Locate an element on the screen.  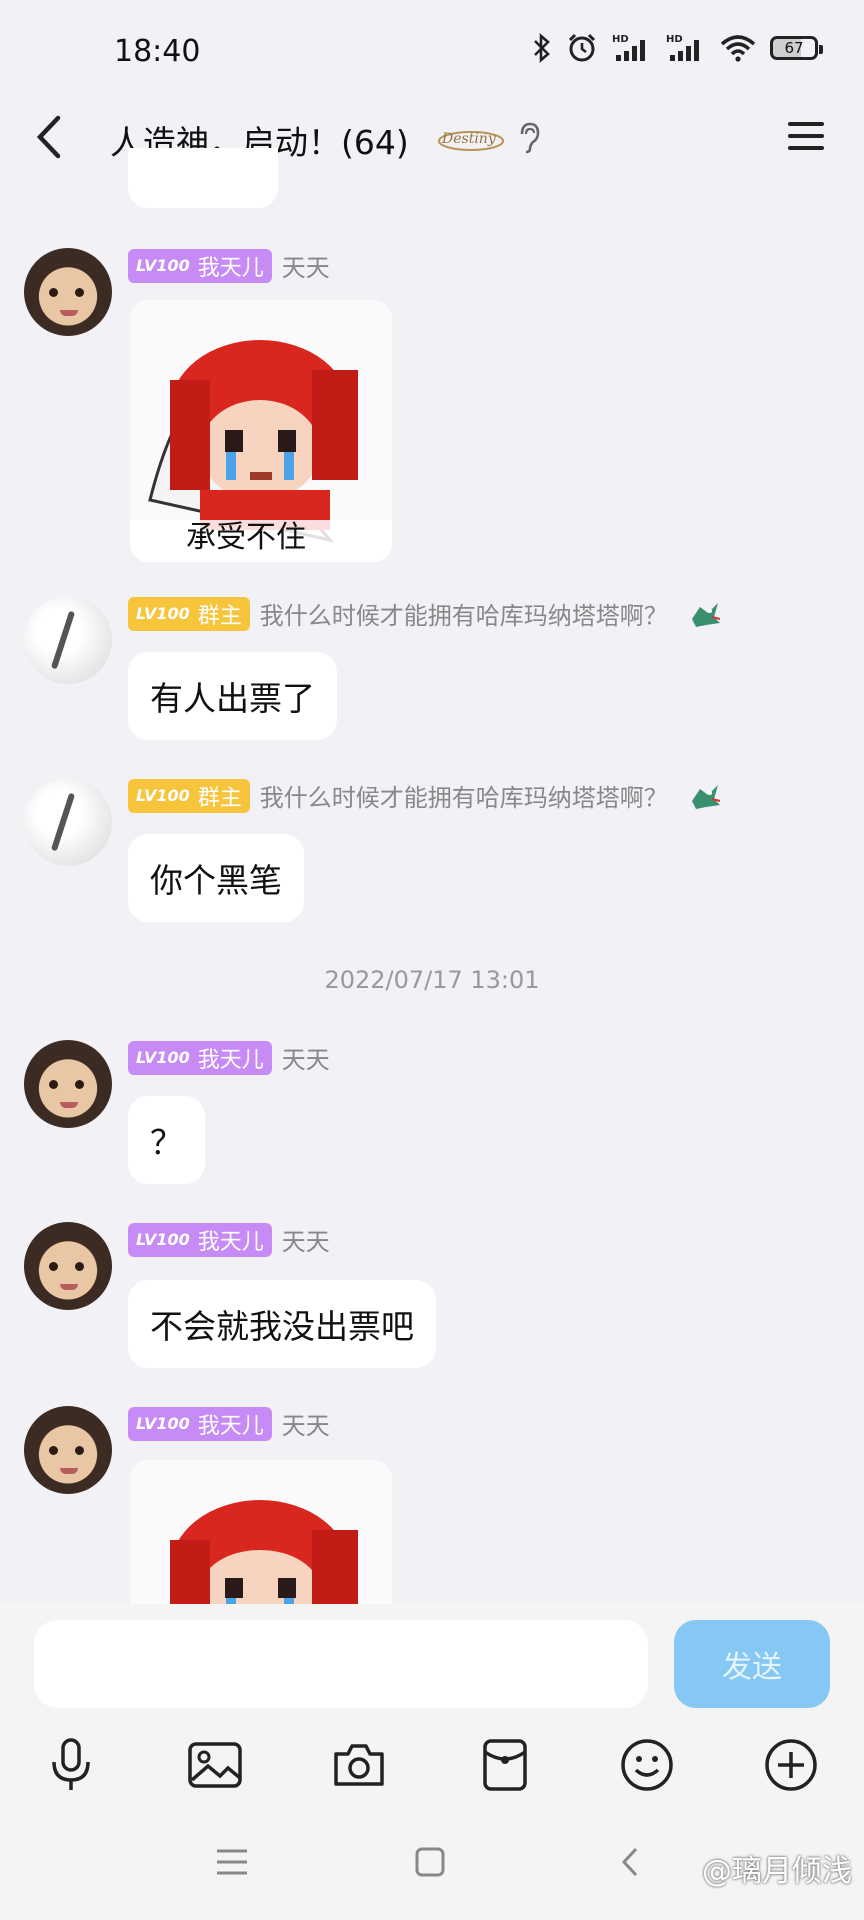
message-input is located at coordinates (341, 1664).